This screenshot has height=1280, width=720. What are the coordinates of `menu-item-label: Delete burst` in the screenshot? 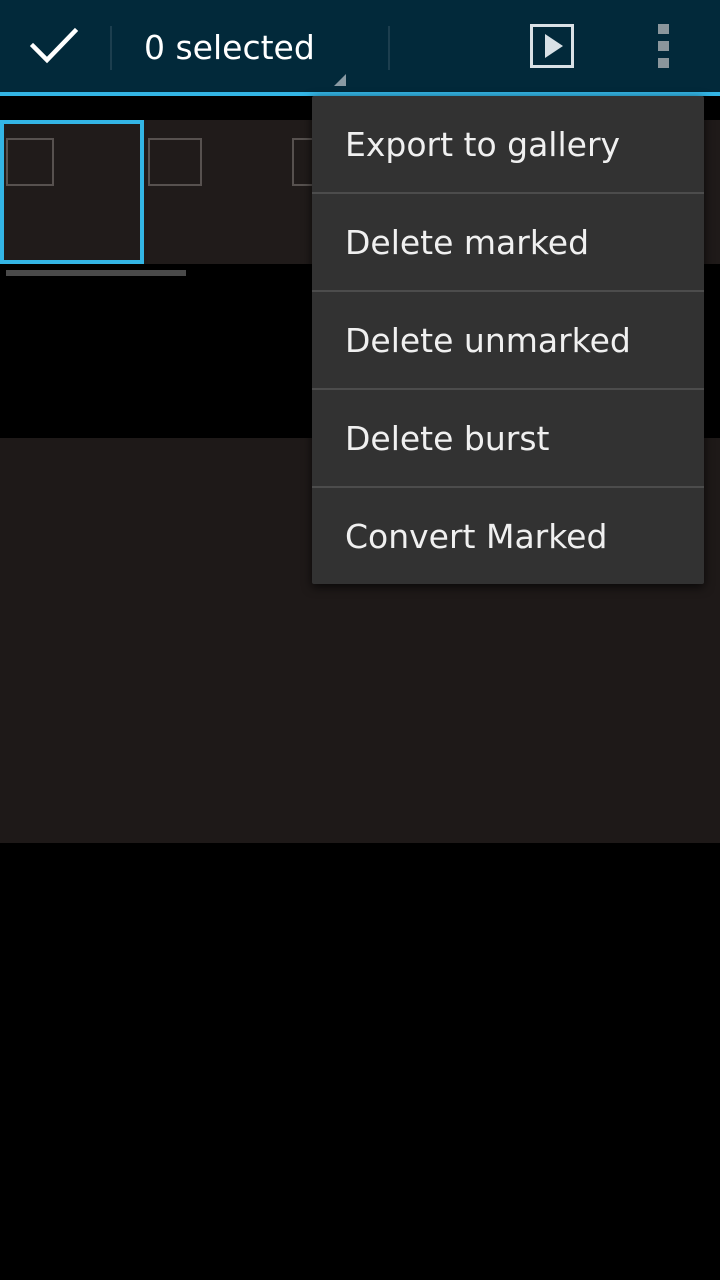 It's located at (447, 438).